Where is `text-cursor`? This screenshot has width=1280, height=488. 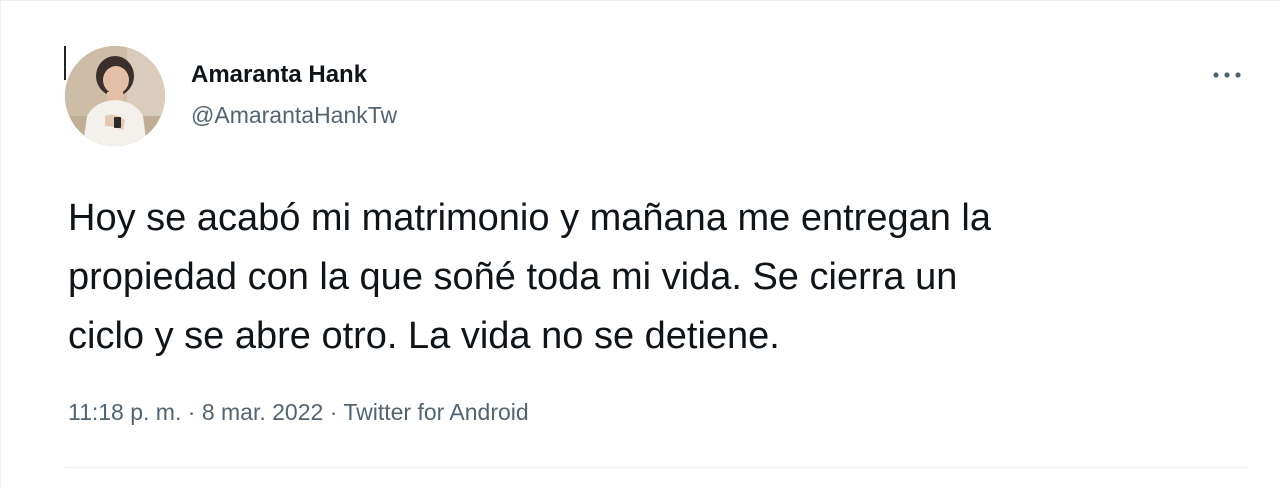
text-cursor is located at coordinates (65, 63).